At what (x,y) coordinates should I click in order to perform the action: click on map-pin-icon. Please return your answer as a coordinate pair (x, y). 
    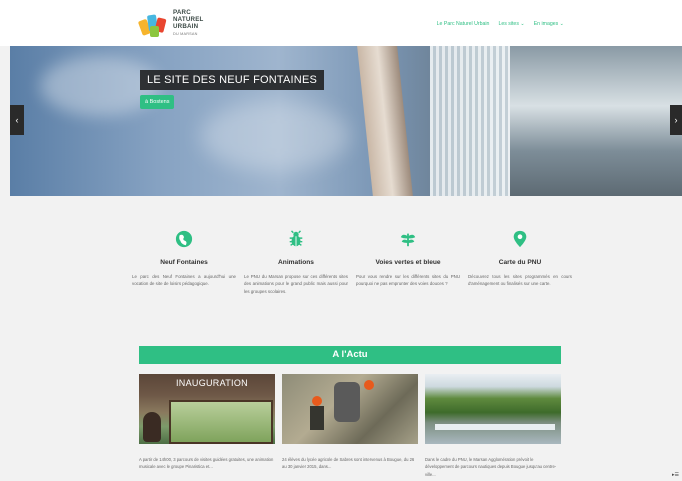
    Looking at the image, I should click on (520, 239).